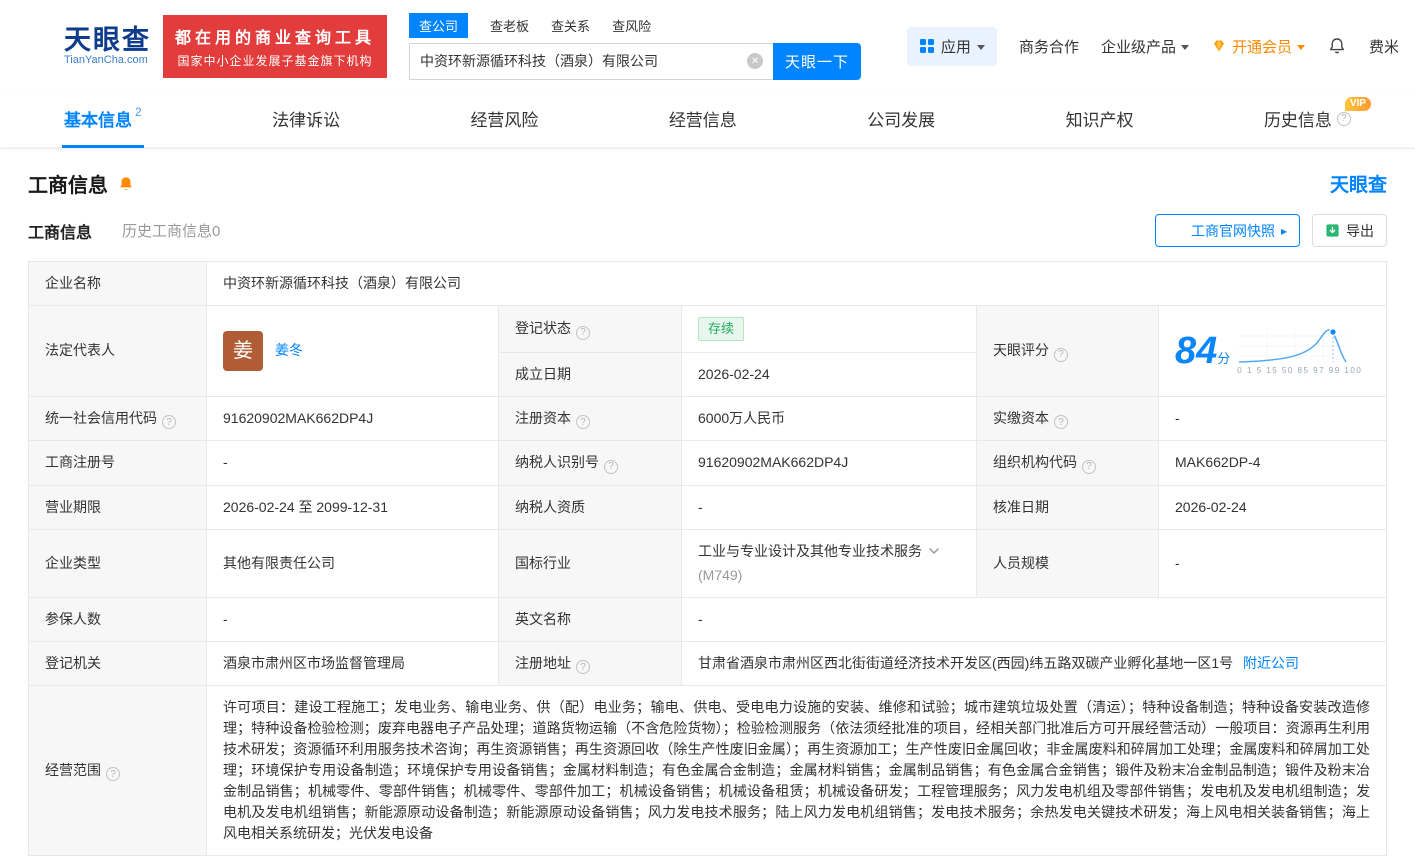 The height and width of the screenshot is (861, 1415). What do you see at coordinates (590, 619) in the screenshot?
I see `label-english-name: 英文名称` at bounding box center [590, 619].